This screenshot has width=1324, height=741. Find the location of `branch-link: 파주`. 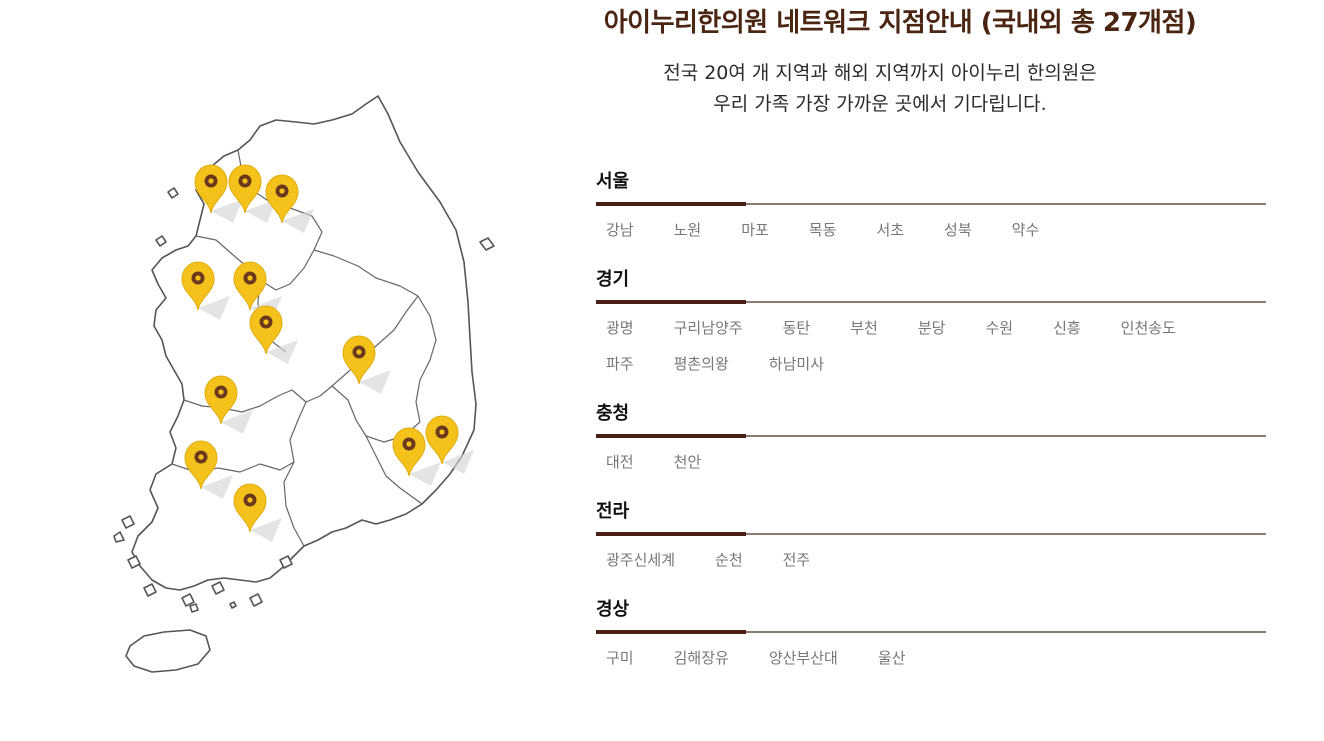

branch-link: 파주 is located at coordinates (620, 370).